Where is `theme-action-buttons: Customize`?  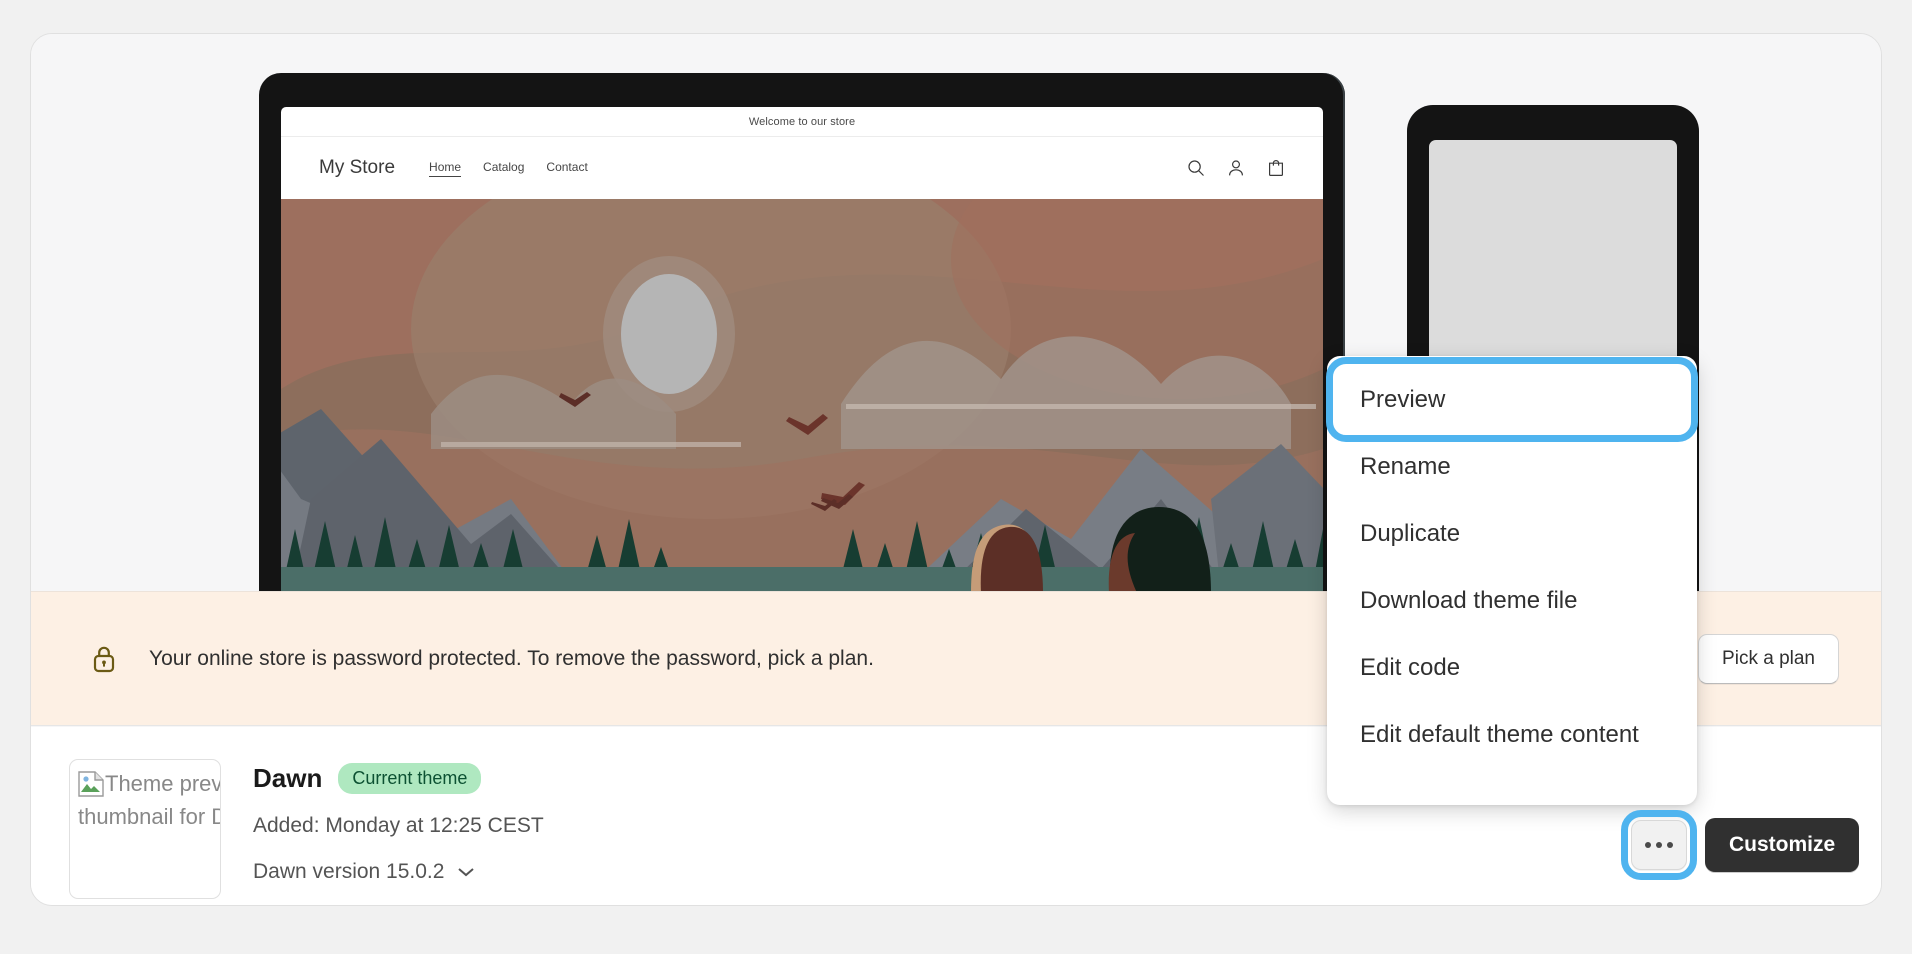 theme-action-buttons: Customize is located at coordinates (1740, 845).